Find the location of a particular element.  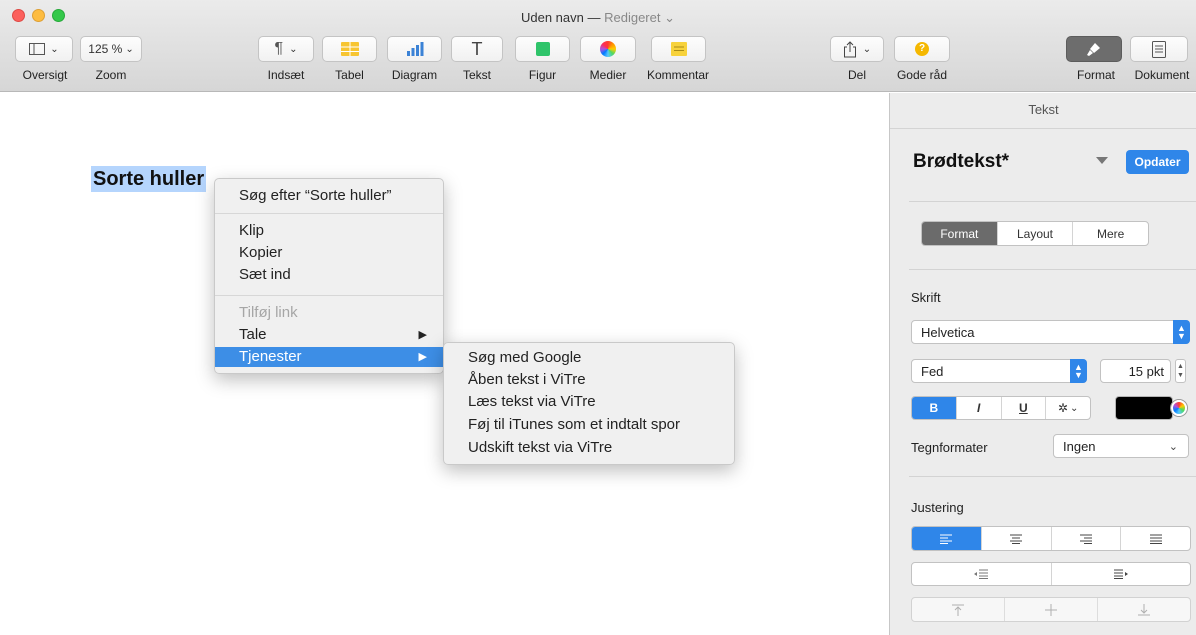

text-style-buttons: B I U ✲ ⌄ is located at coordinates (1001, 408).